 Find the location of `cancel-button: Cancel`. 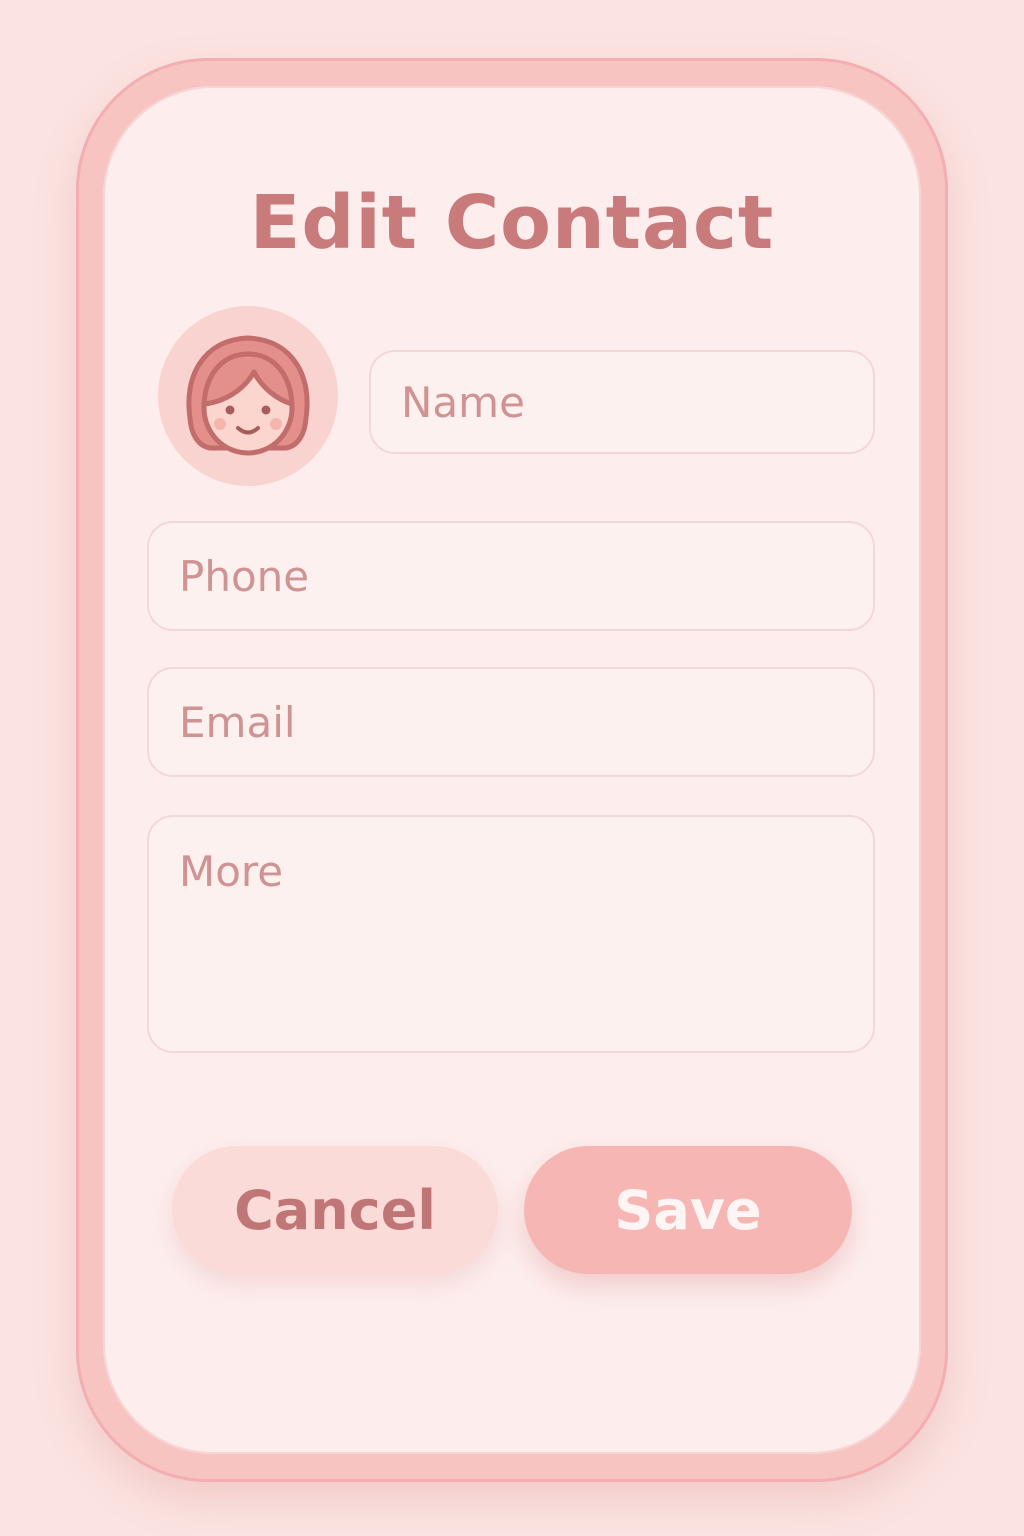

cancel-button: Cancel is located at coordinates (335, 1210).